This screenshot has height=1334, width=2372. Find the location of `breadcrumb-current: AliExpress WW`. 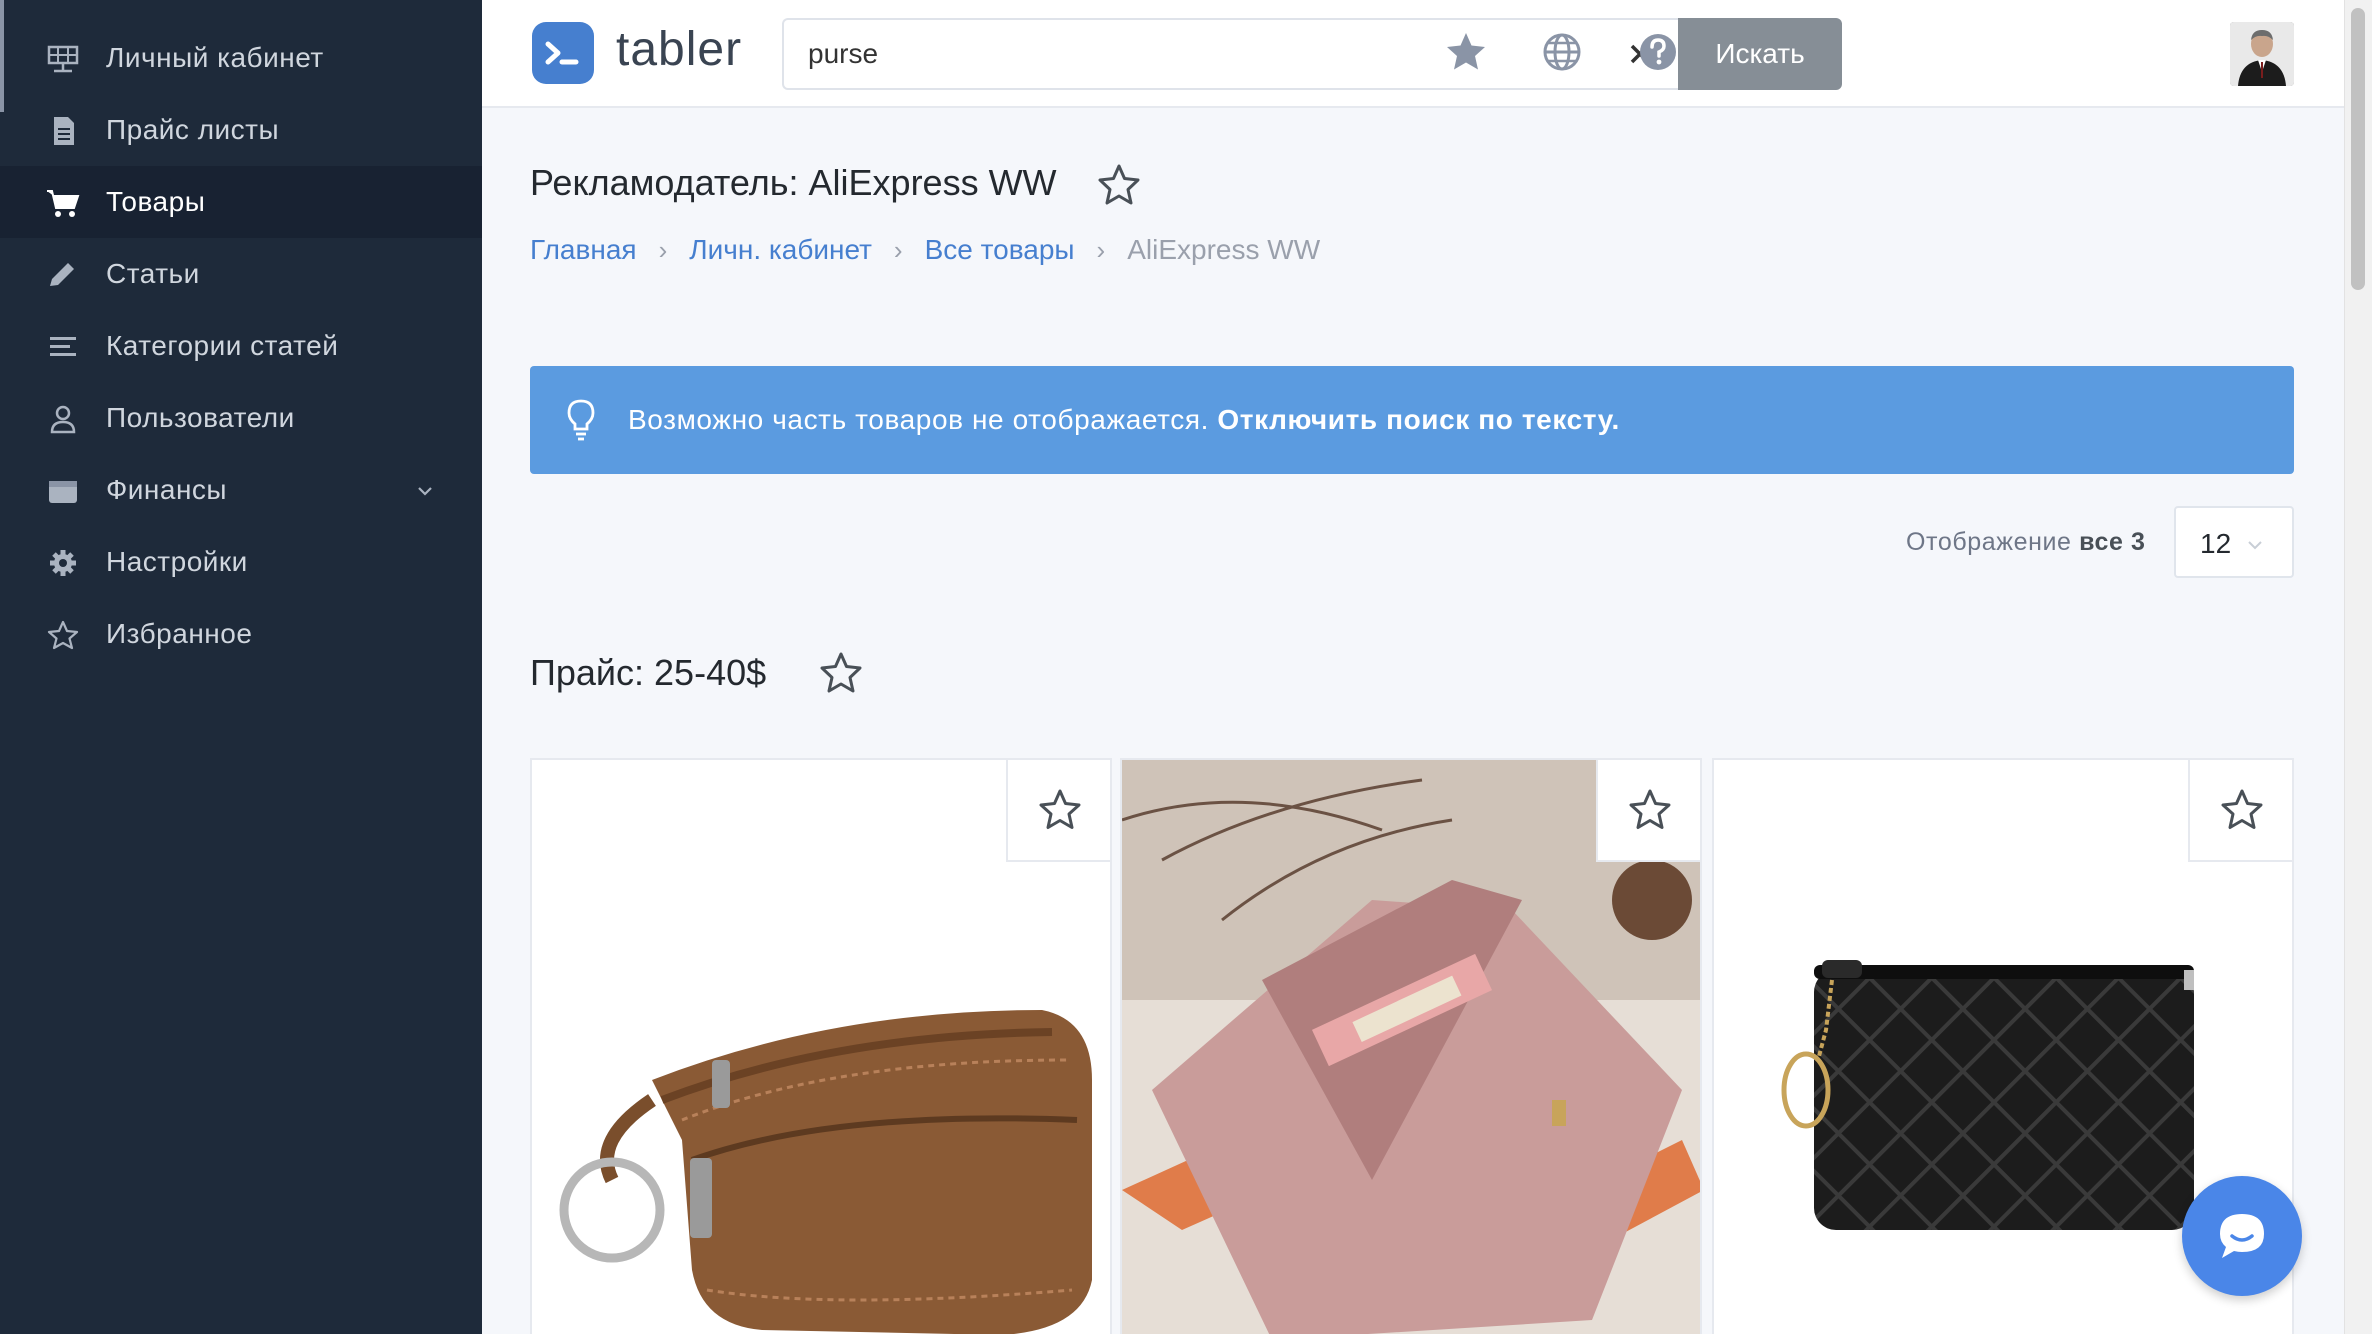

breadcrumb-current: AliExpress WW is located at coordinates (1224, 249).